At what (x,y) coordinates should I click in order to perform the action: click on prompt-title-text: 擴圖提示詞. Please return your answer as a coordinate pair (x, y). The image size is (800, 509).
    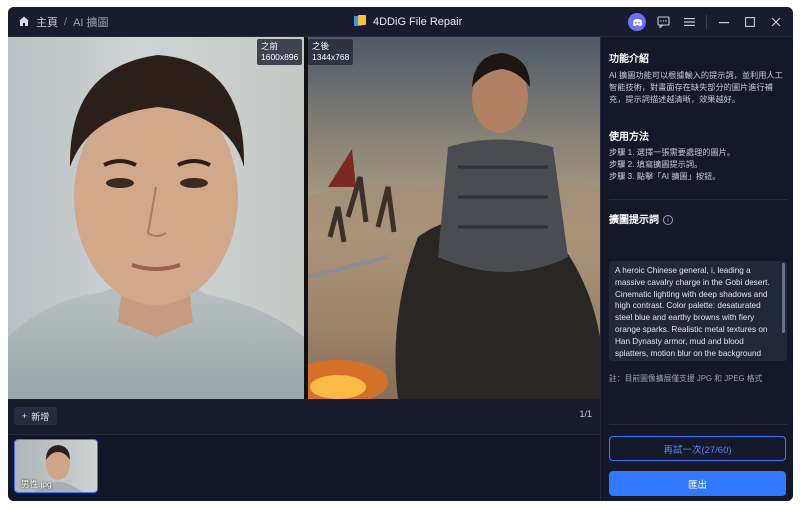
    Looking at the image, I should click on (634, 220).